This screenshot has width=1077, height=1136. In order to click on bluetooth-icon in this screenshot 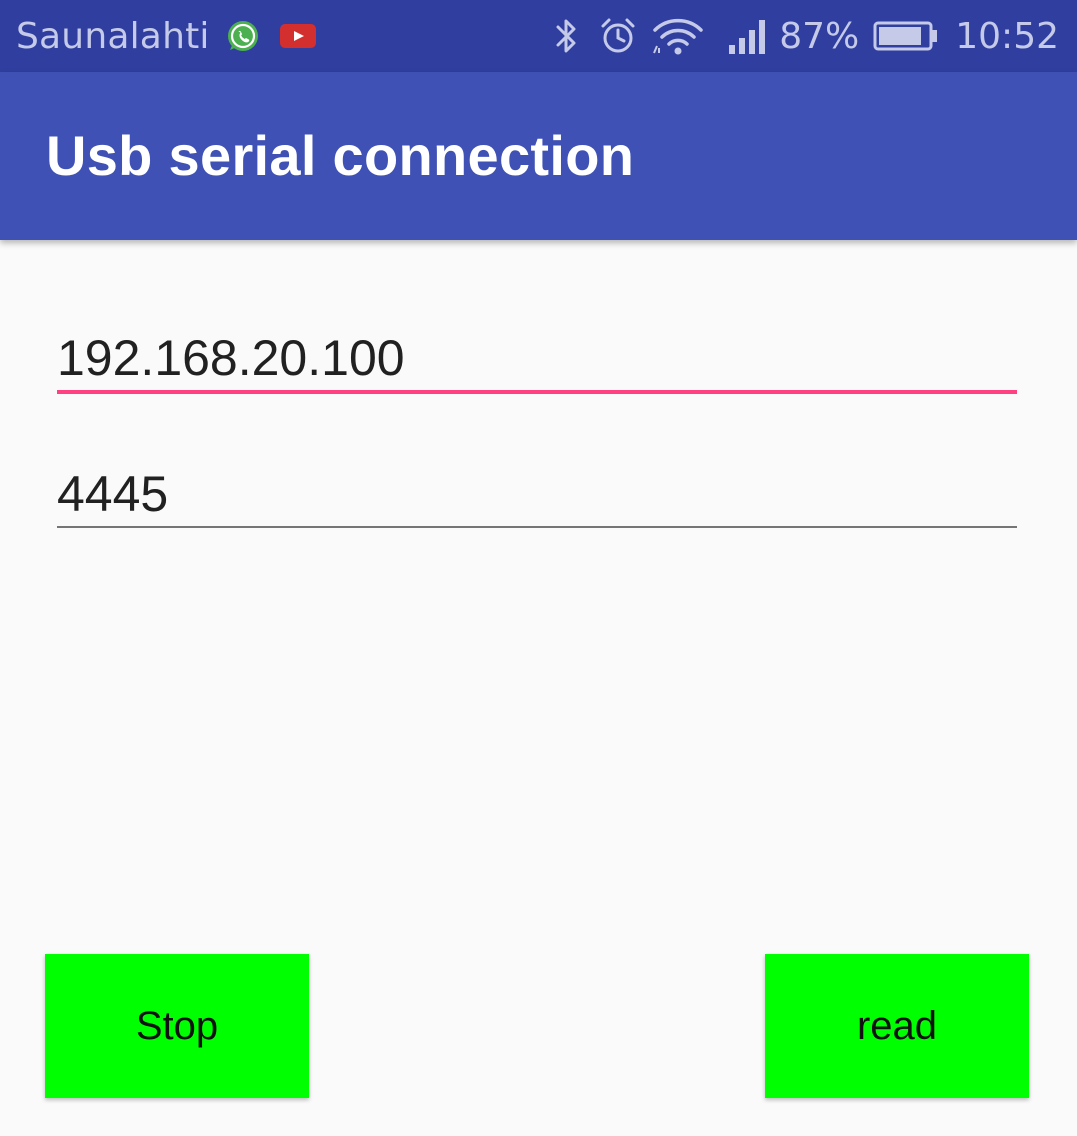, I will do `click(566, 36)`.